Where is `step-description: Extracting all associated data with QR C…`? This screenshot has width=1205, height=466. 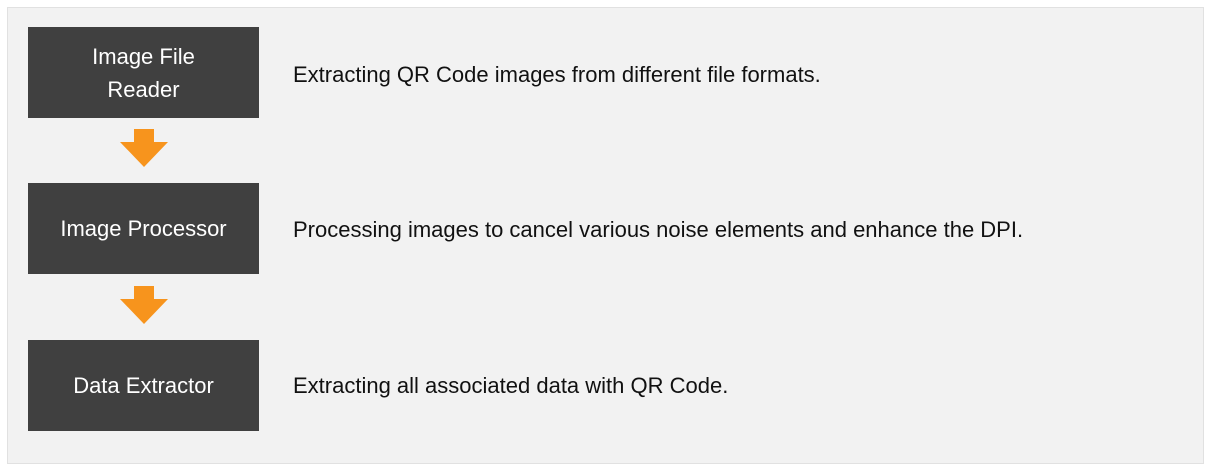 step-description: Extracting all associated data with QR C… is located at coordinates (511, 385).